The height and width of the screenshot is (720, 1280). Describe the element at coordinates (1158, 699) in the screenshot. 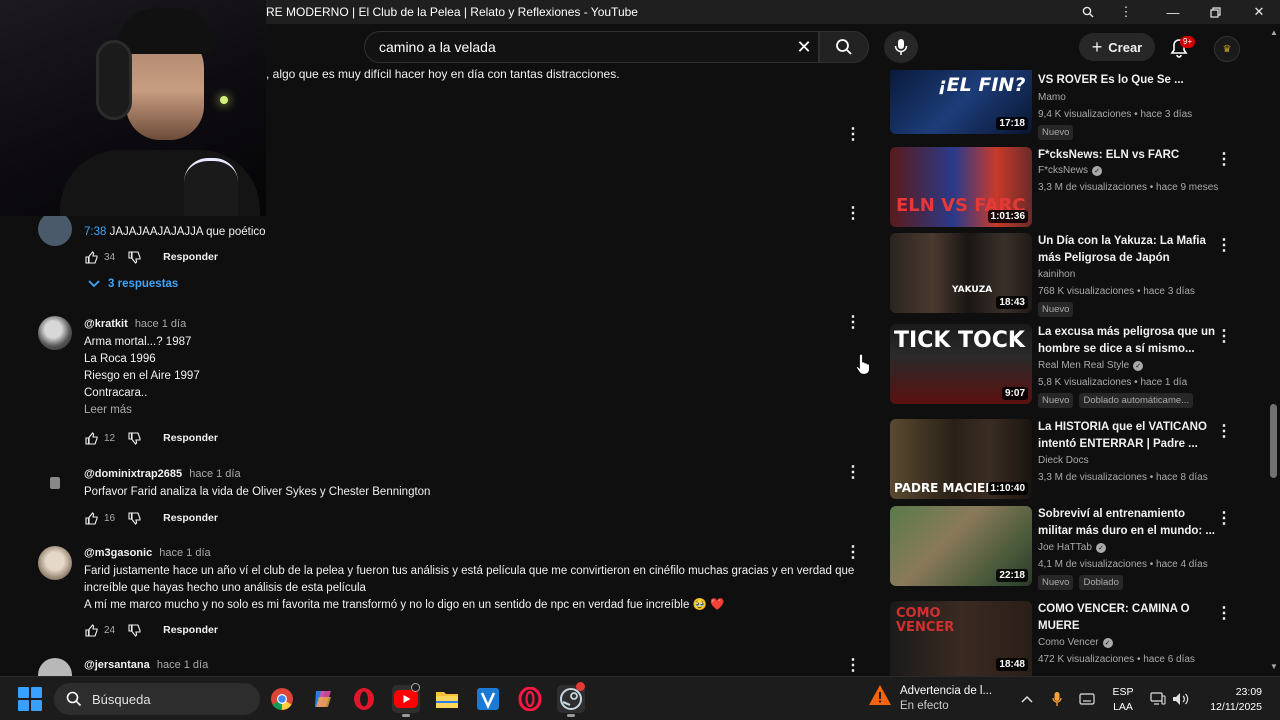

I see `network-icon` at that location.